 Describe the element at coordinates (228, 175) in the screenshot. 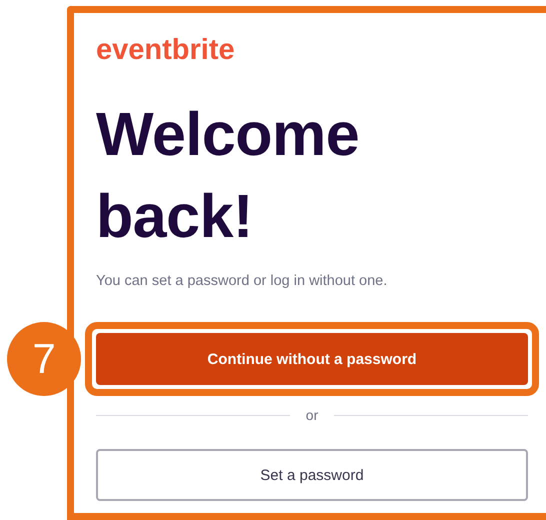

I see `heading: Welcome back!` at that location.